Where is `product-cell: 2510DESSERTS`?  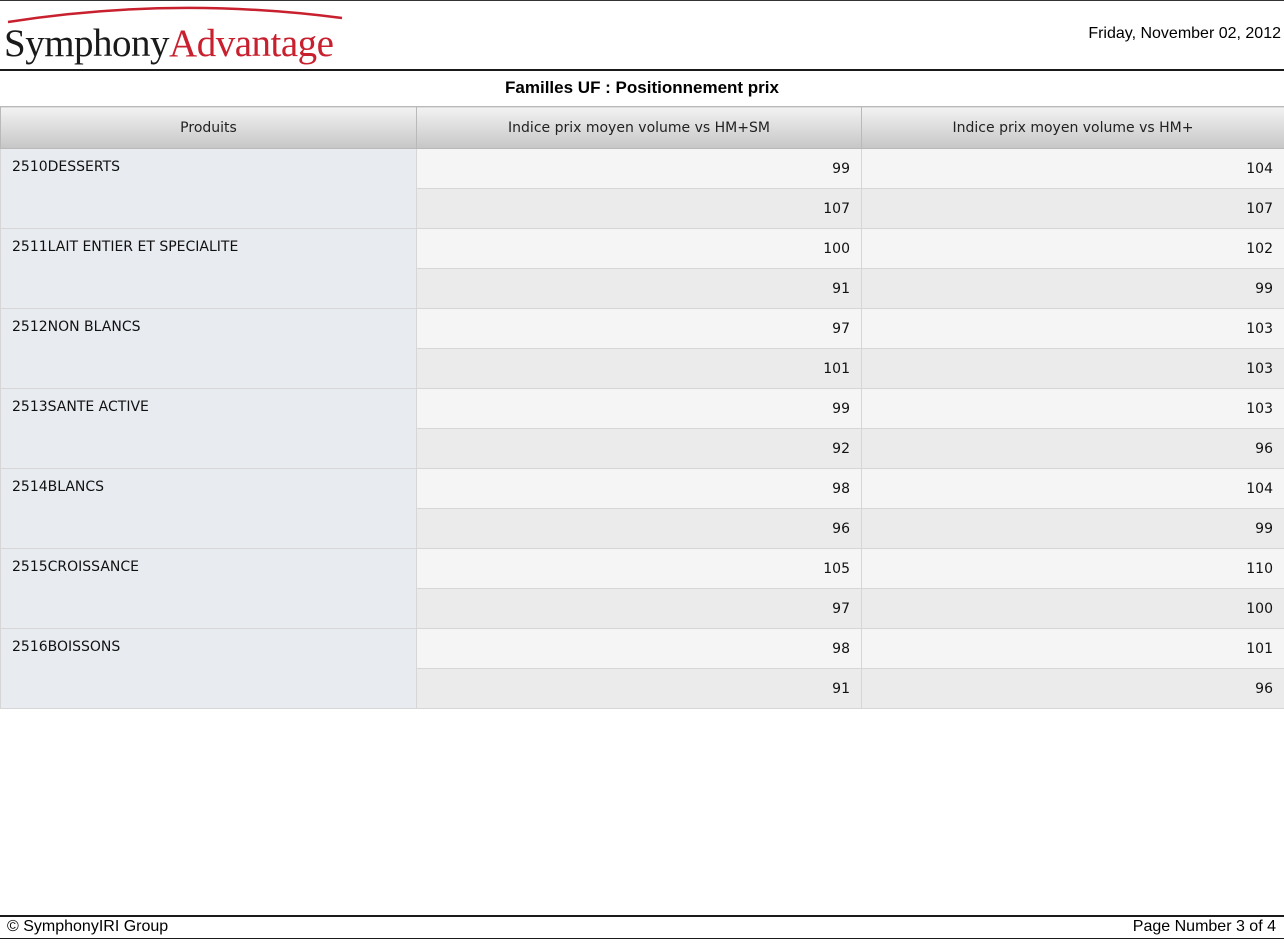 product-cell: 2510DESSERTS is located at coordinates (208, 188).